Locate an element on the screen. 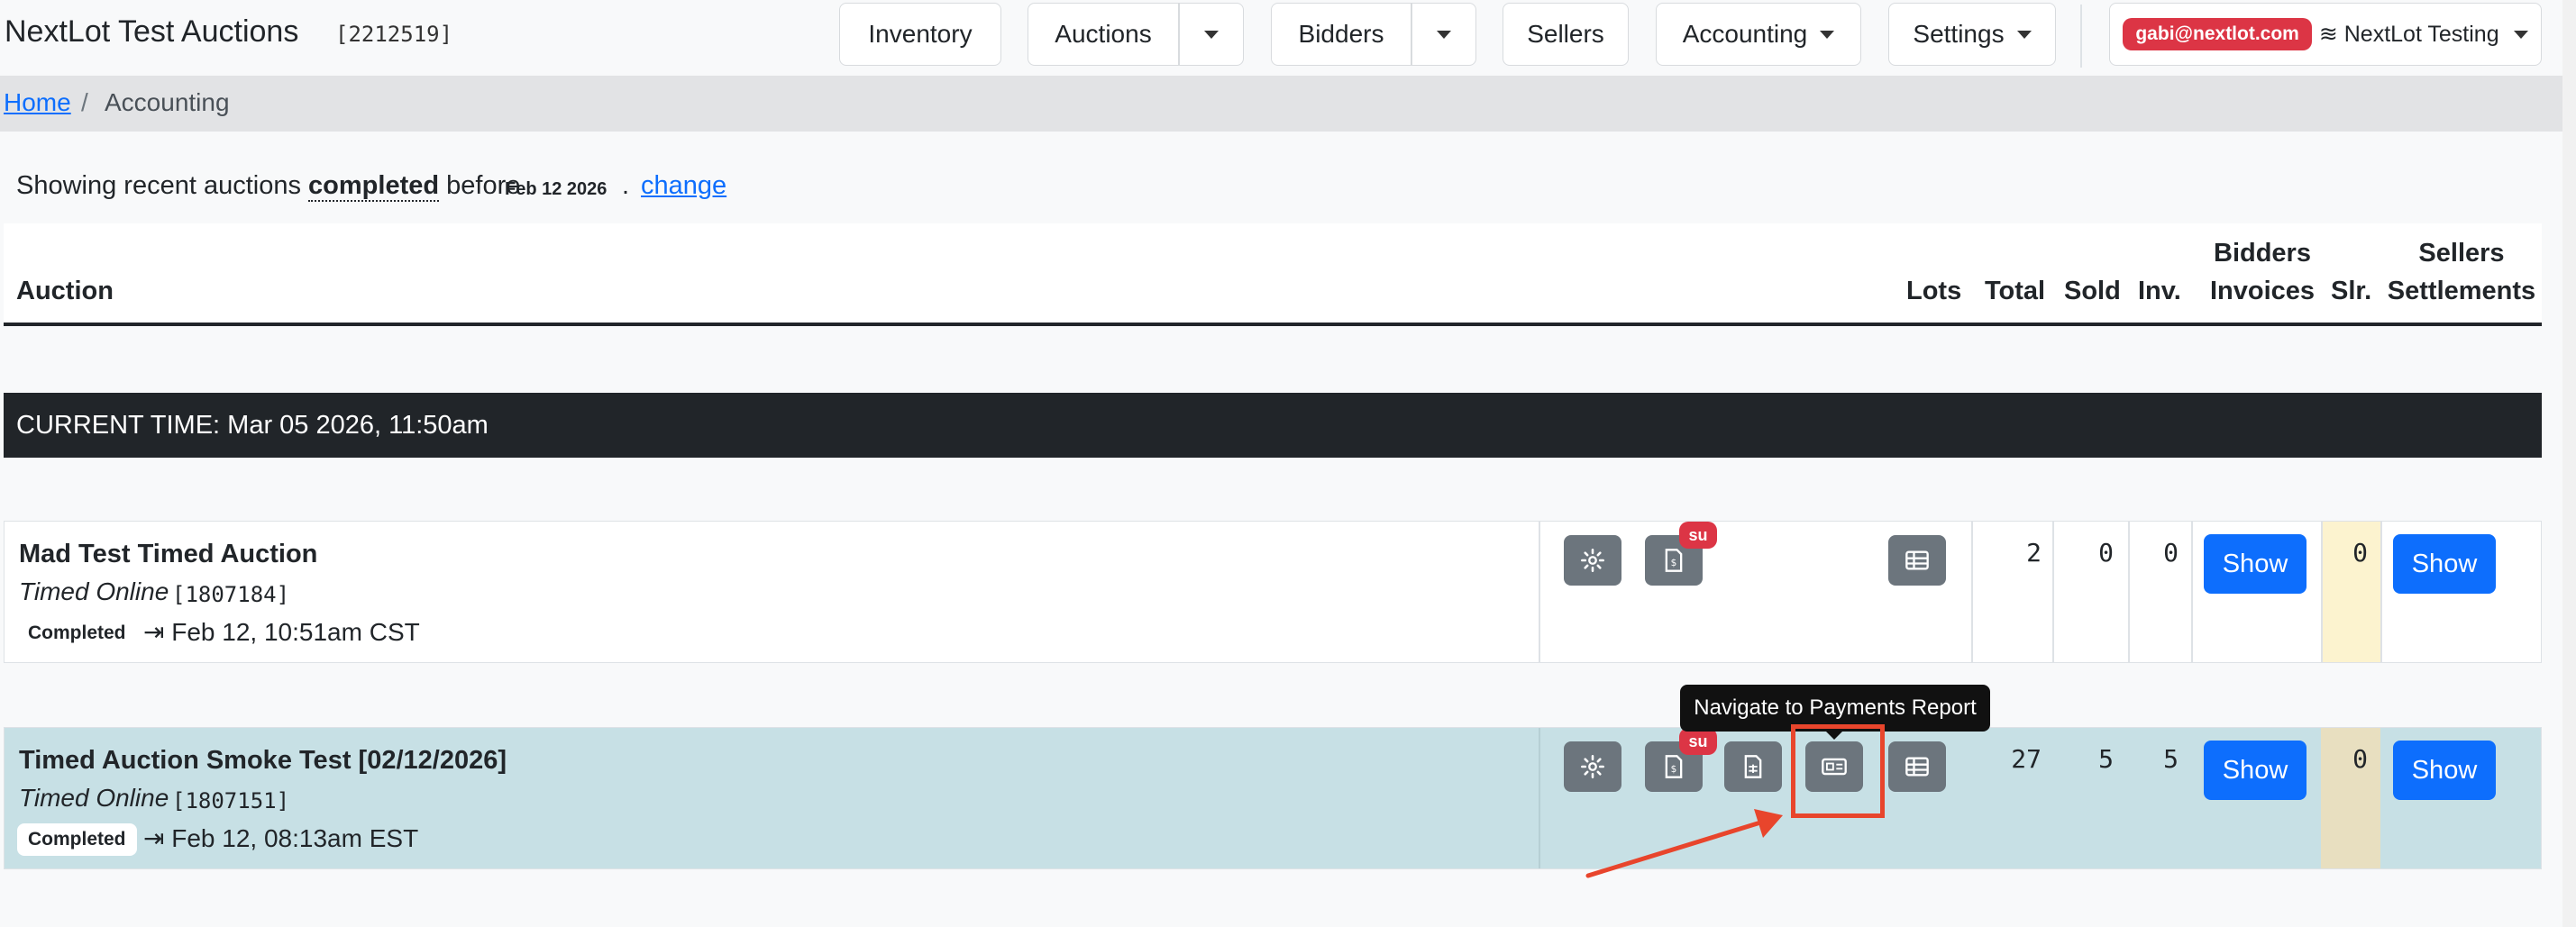  auctions-dropdown-toggle is located at coordinates (1211, 34).